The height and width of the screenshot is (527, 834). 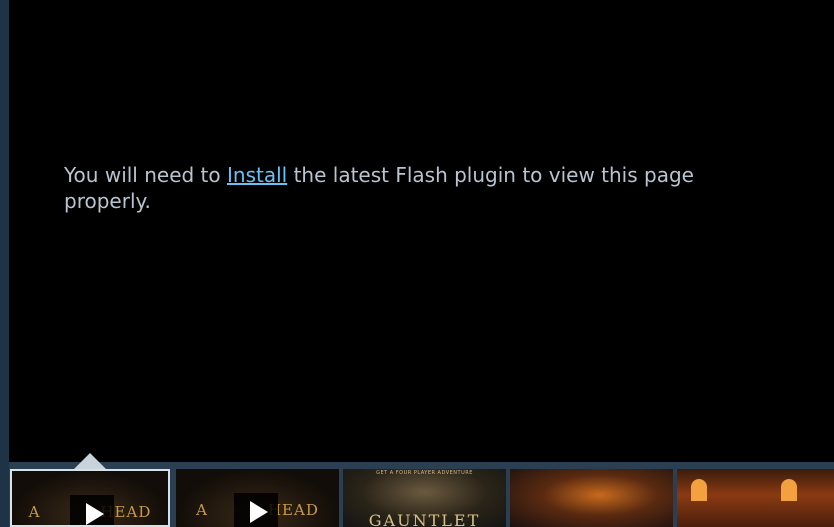 I want to click on thumbnail-title: GAUNTLET, so click(x=424, y=519).